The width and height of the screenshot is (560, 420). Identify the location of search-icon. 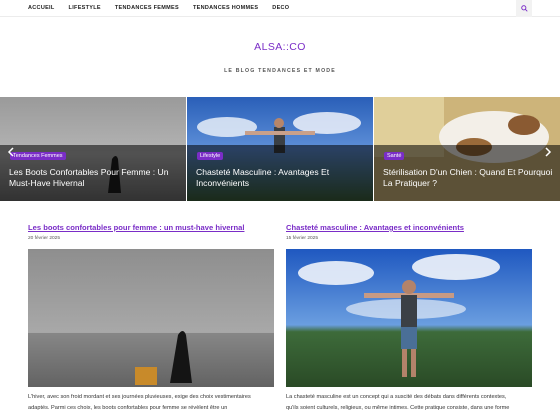
(524, 8).